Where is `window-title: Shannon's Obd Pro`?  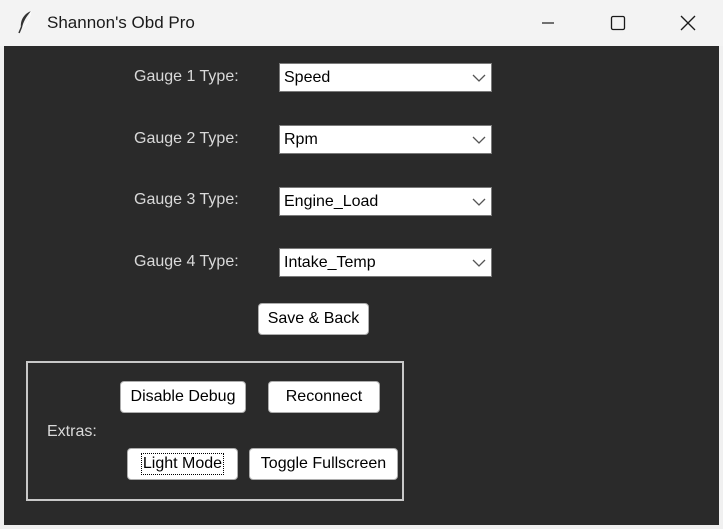 window-title: Shannon's Obd Pro is located at coordinates (121, 22).